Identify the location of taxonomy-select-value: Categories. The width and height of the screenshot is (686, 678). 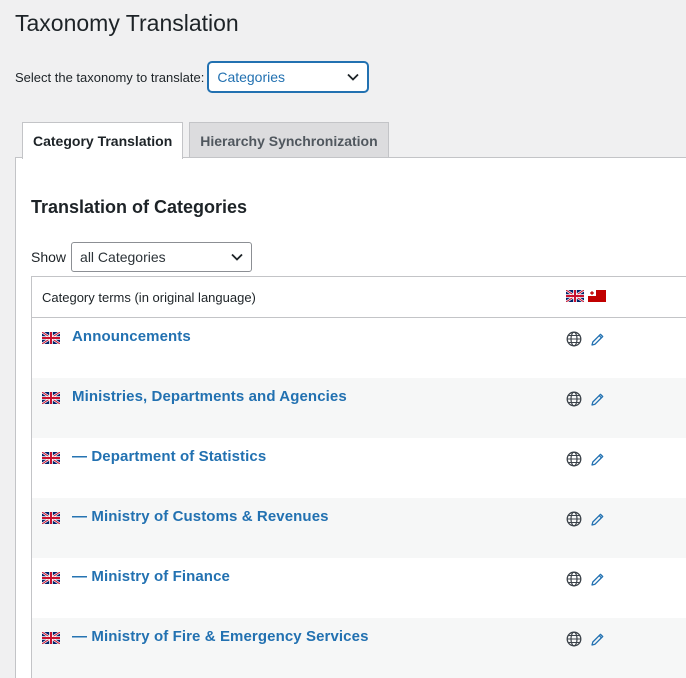
(251, 77).